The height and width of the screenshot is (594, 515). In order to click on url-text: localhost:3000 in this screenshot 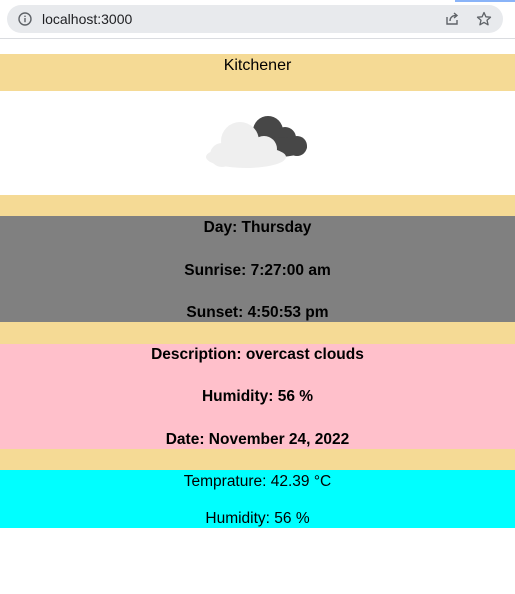, I will do `click(87, 19)`.